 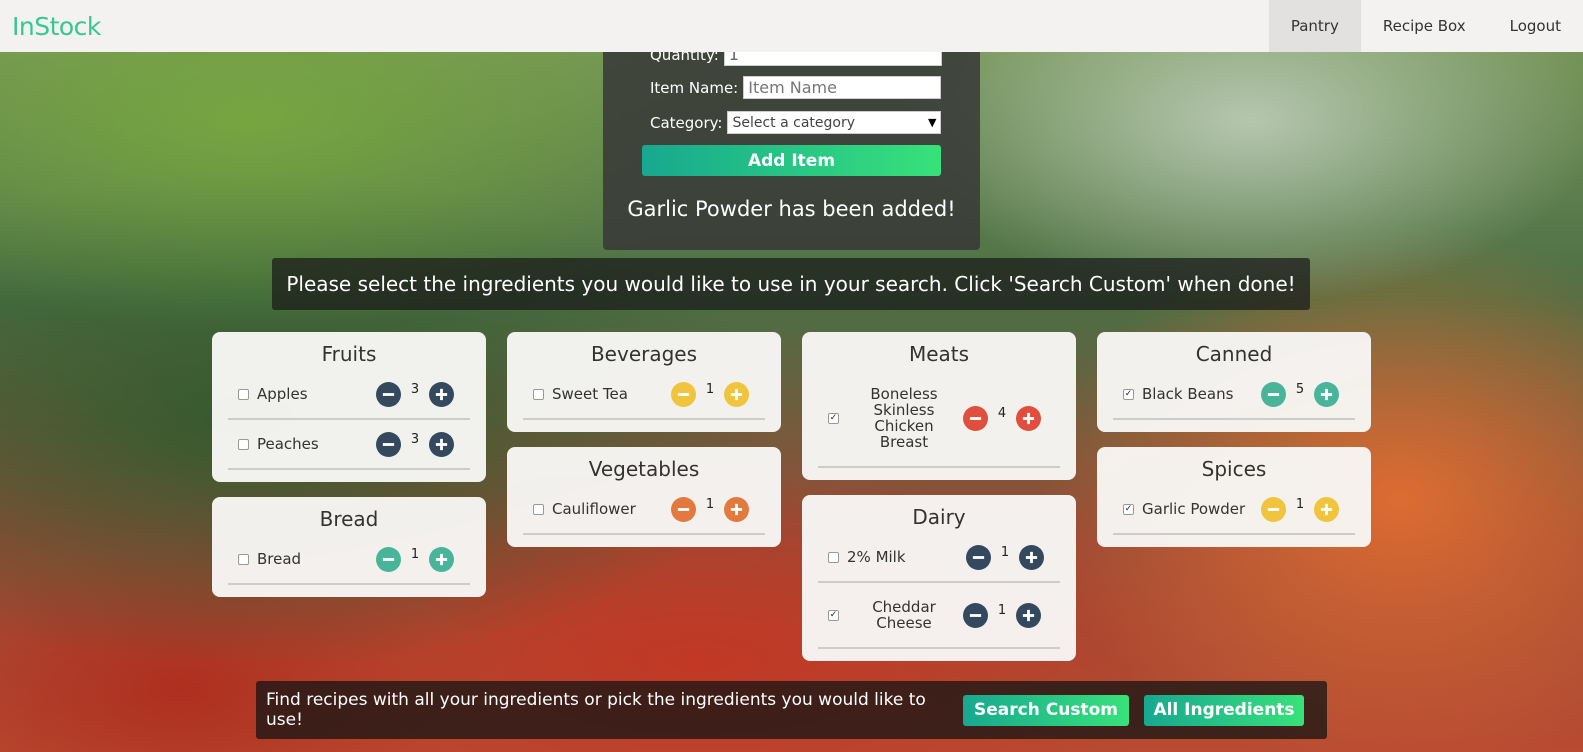 I want to click on category-card-canned: Canned ✓ Black Beans 5, so click(x=1234, y=382).